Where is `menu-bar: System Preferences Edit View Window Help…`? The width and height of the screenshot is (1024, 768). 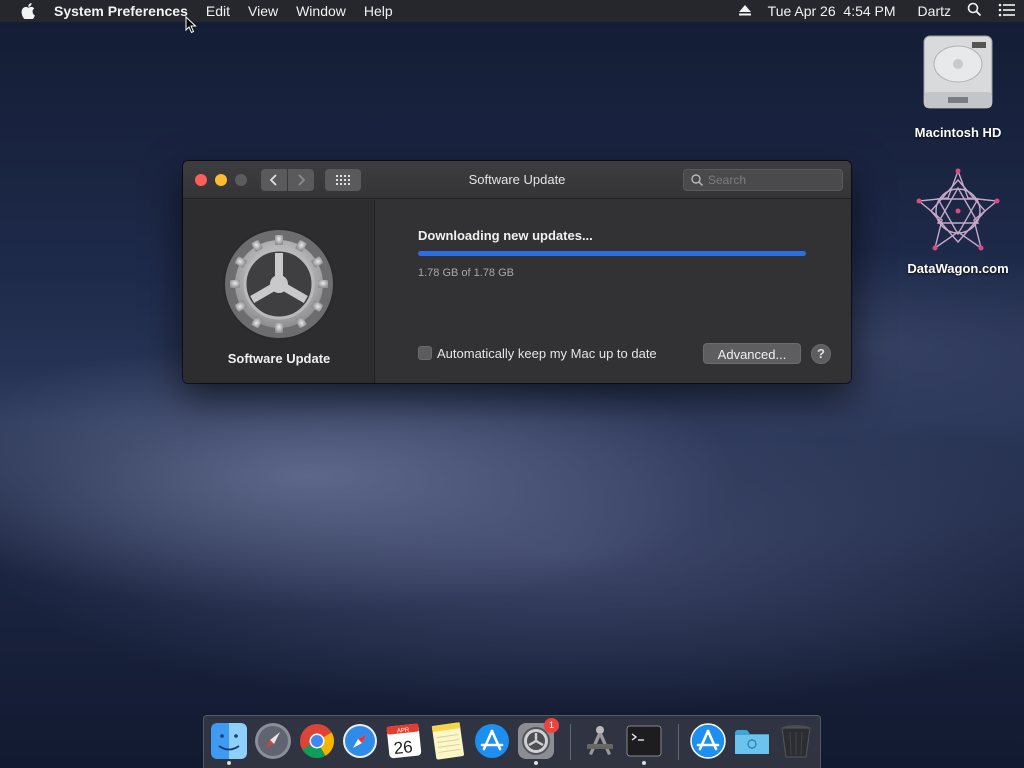
menu-bar: System Preferences Edit View Window Help… is located at coordinates (512, 11).